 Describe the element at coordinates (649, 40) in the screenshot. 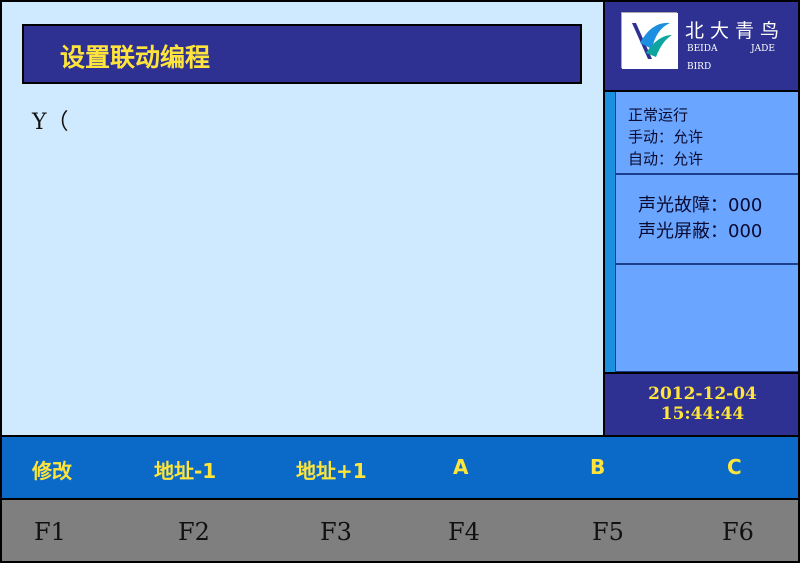

I see `bird-logo-icon` at that location.